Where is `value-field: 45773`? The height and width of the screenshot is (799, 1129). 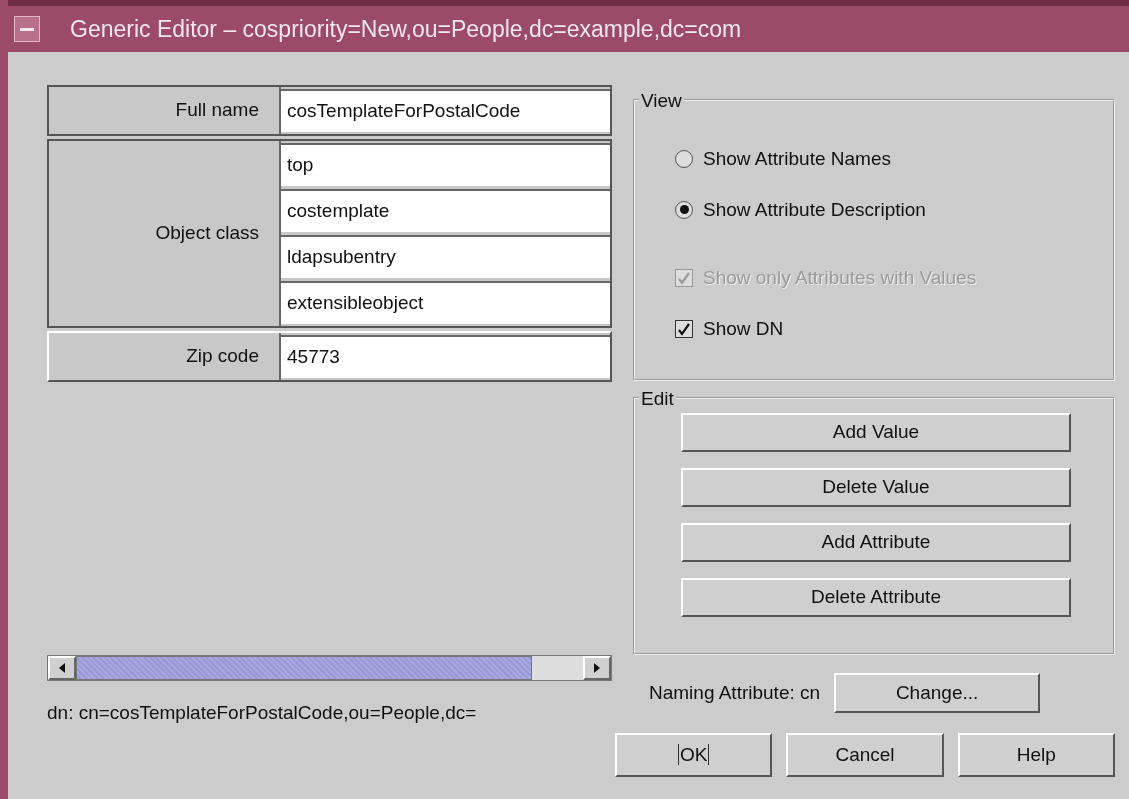
value-field: 45773 is located at coordinates (445, 356).